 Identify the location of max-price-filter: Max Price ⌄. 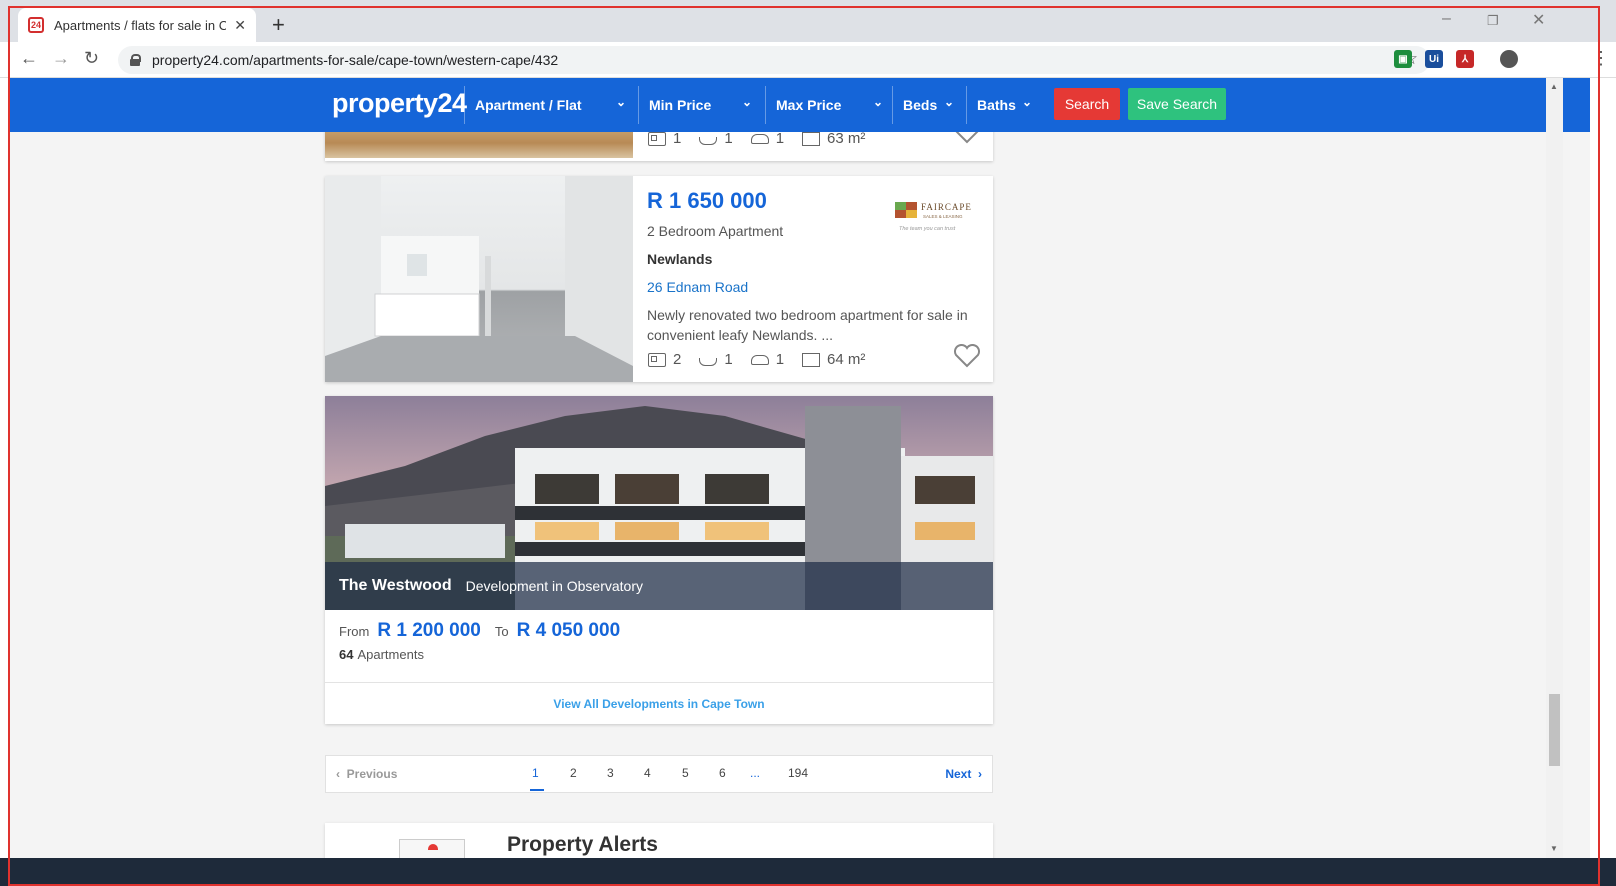
(828, 105).